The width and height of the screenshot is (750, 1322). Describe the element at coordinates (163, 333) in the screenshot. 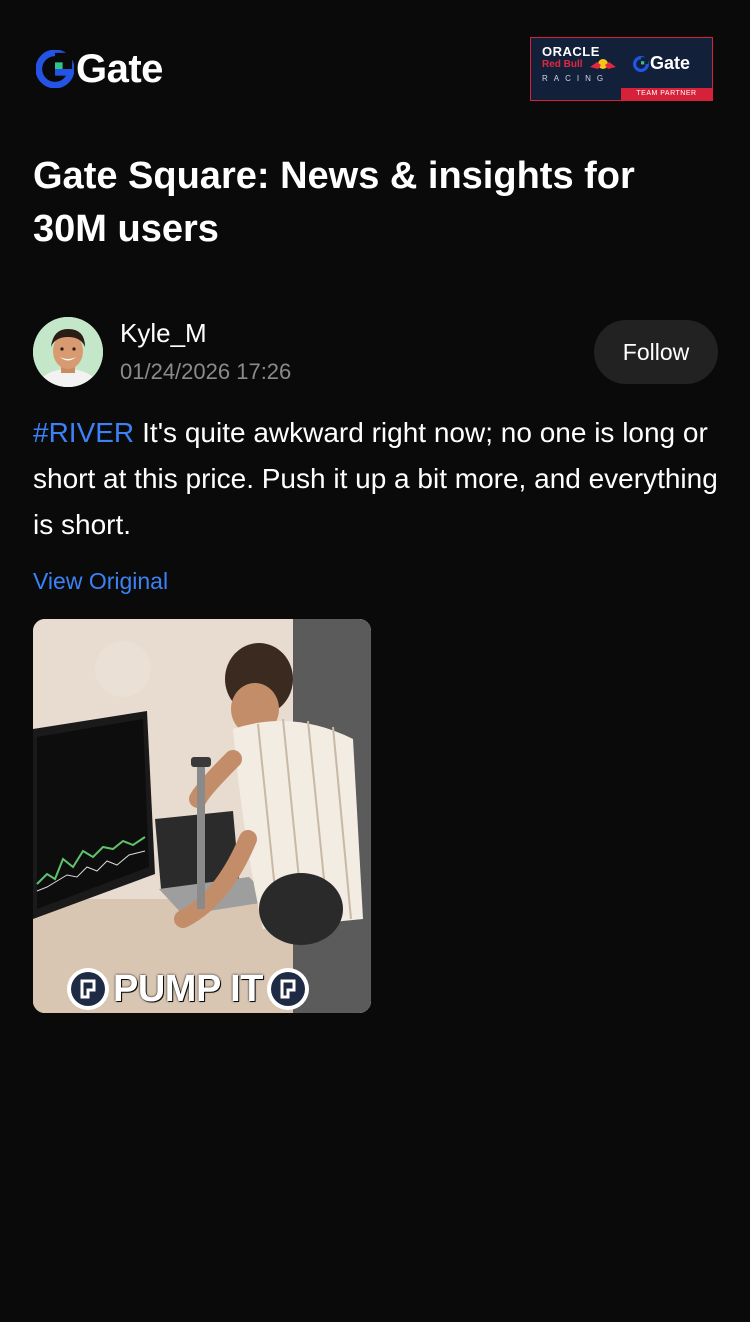

I see `author-name: Kyle_M` at that location.